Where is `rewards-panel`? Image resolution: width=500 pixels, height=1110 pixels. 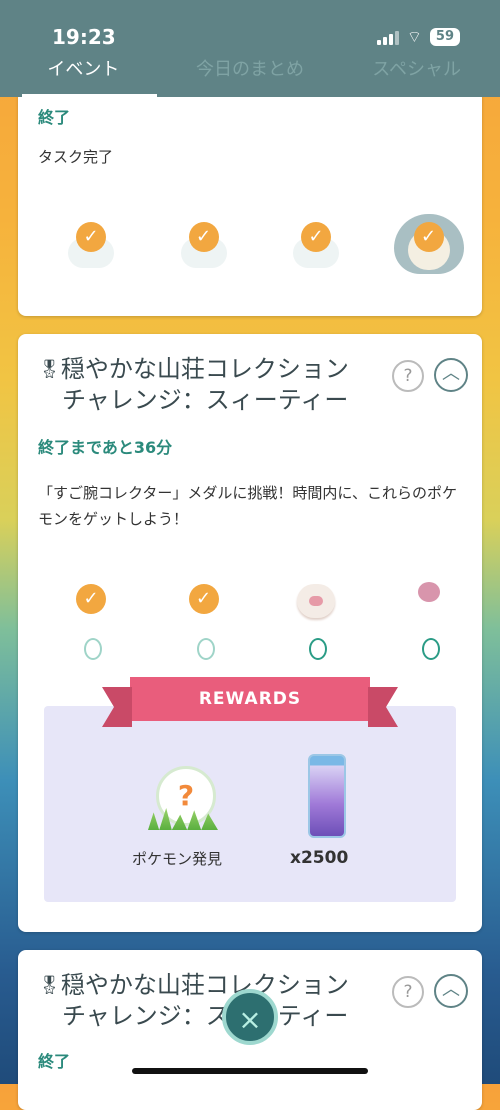 rewards-panel is located at coordinates (250, 804).